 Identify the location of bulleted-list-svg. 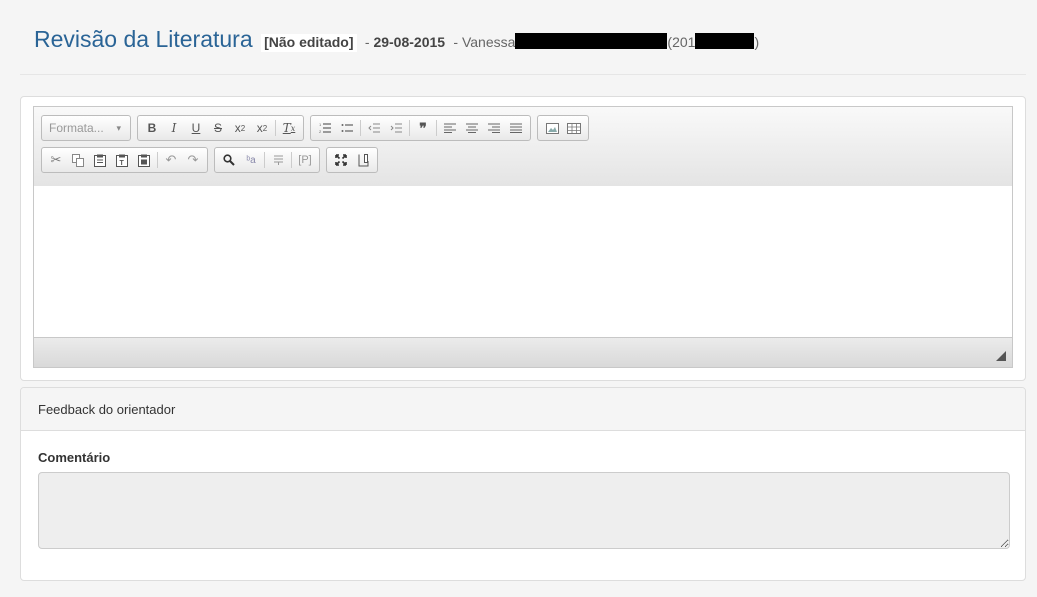
(347, 128).